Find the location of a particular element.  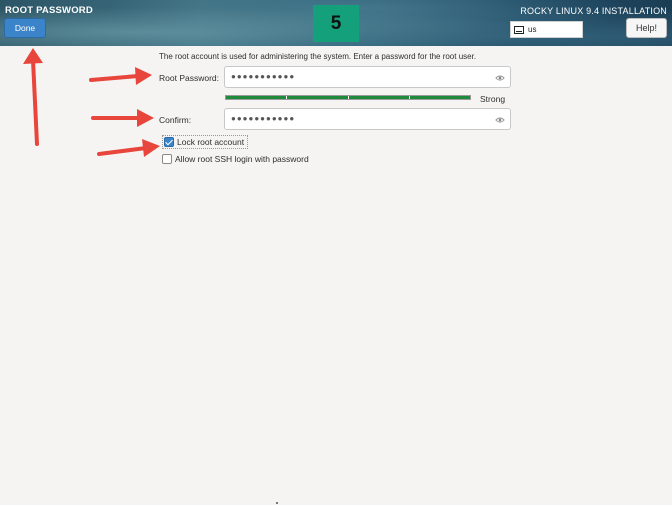

annotation-arrow-root-password is located at coordinates (120, 76).